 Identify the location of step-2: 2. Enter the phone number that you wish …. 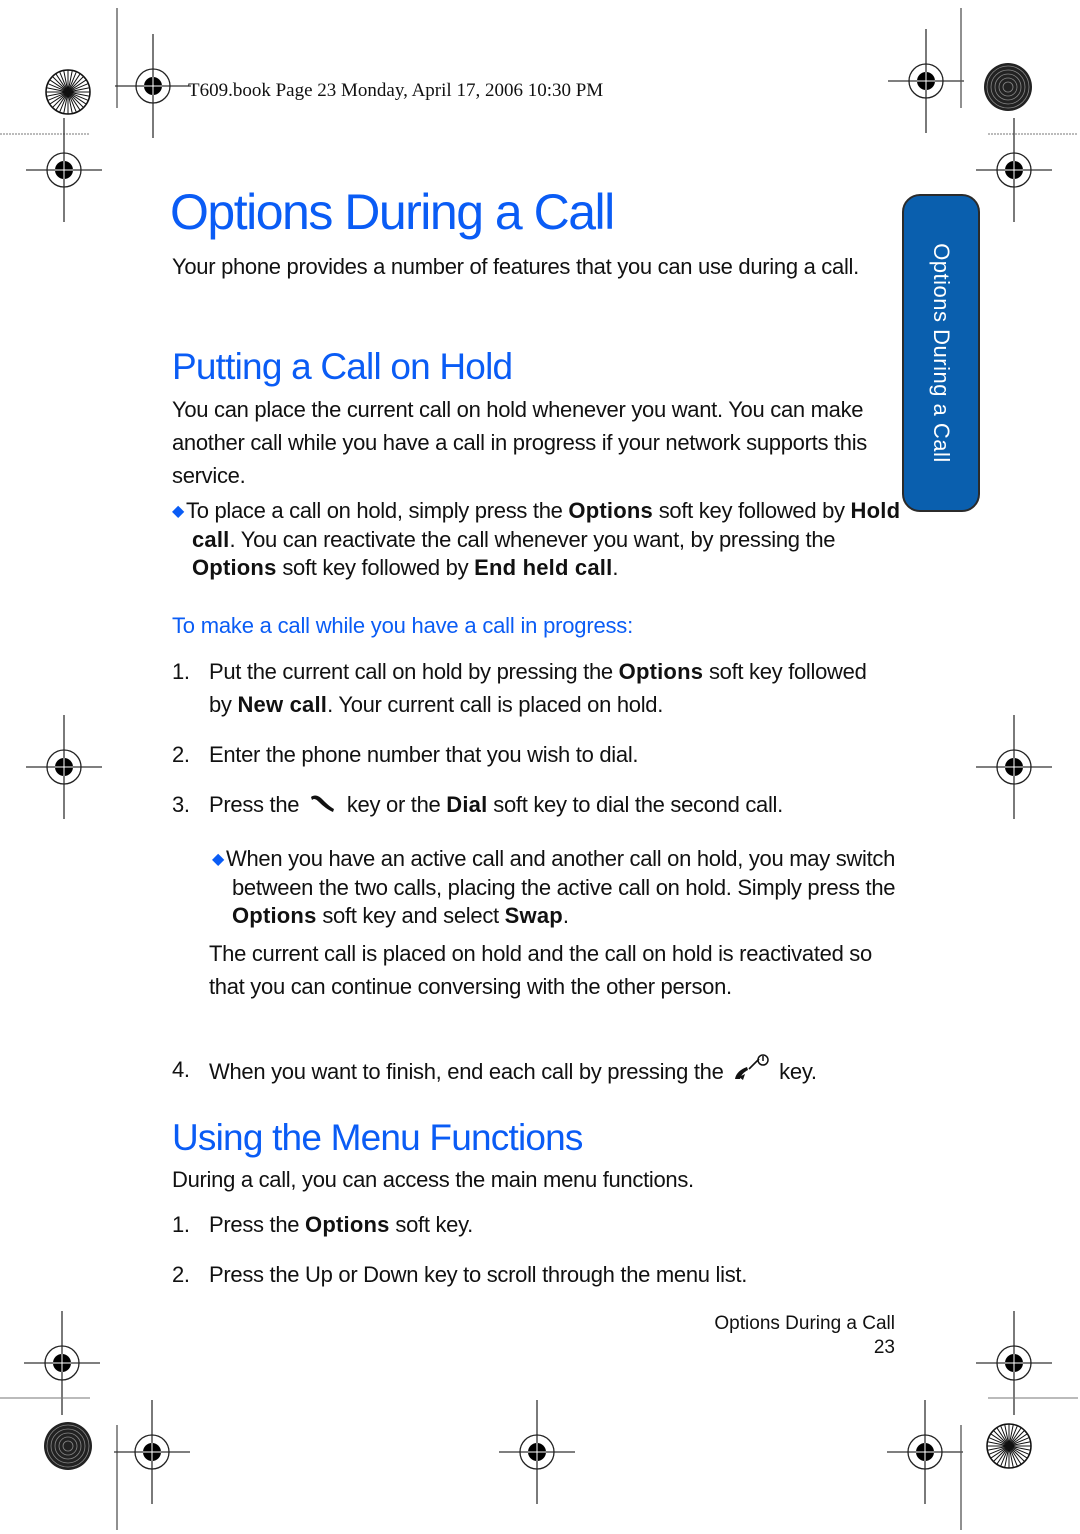
(405, 754).